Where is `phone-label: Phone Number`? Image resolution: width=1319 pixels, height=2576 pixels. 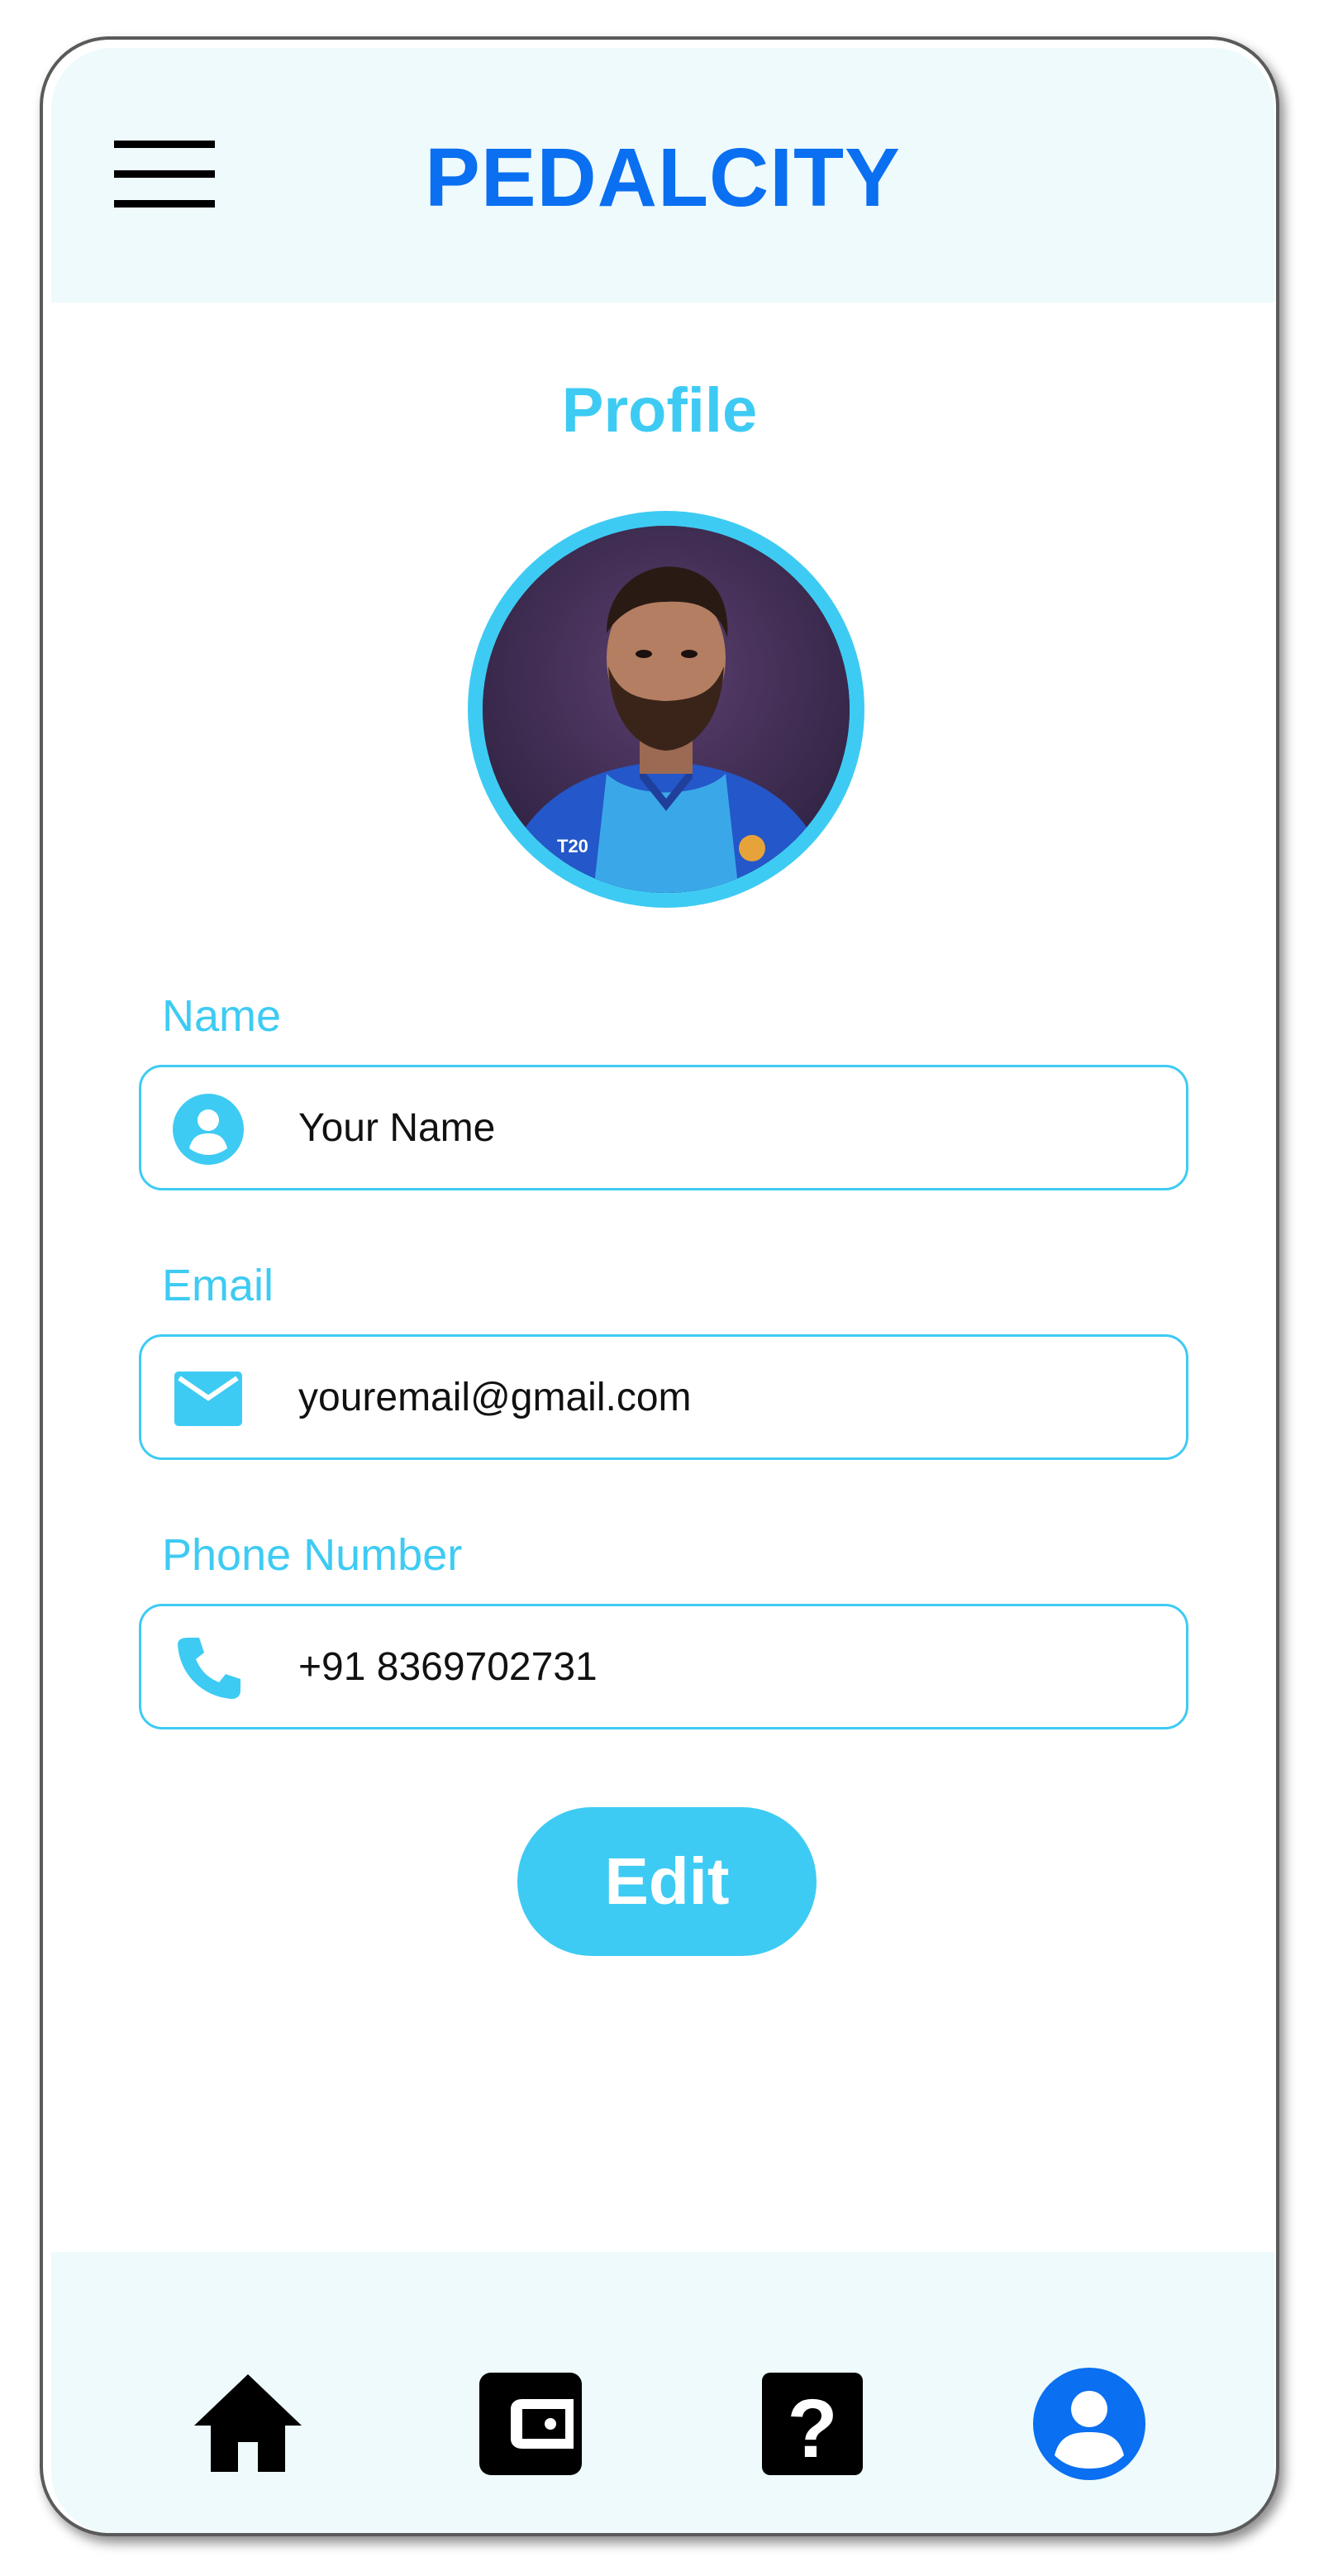
phone-label: Phone Number is located at coordinates (312, 1555).